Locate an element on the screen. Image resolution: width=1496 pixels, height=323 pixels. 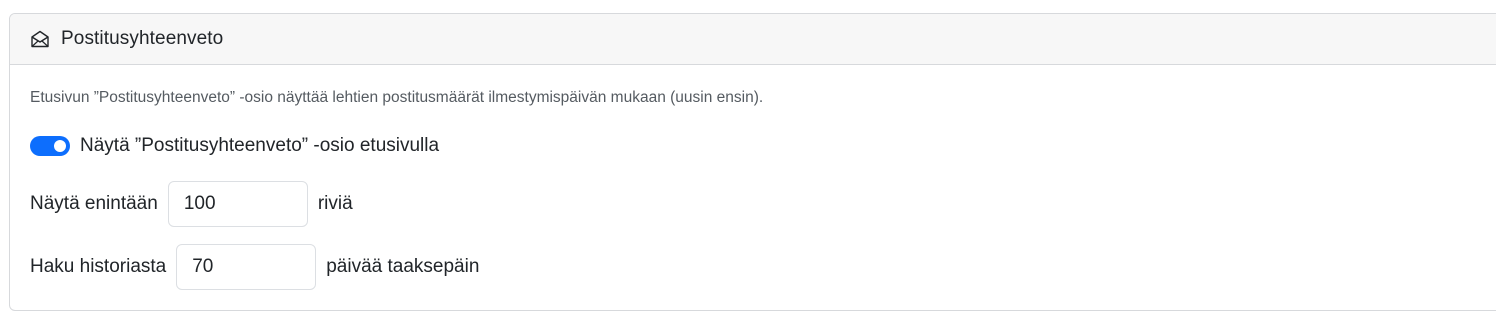
max-rows-row: Näytä enintään riviä is located at coordinates (191, 204).